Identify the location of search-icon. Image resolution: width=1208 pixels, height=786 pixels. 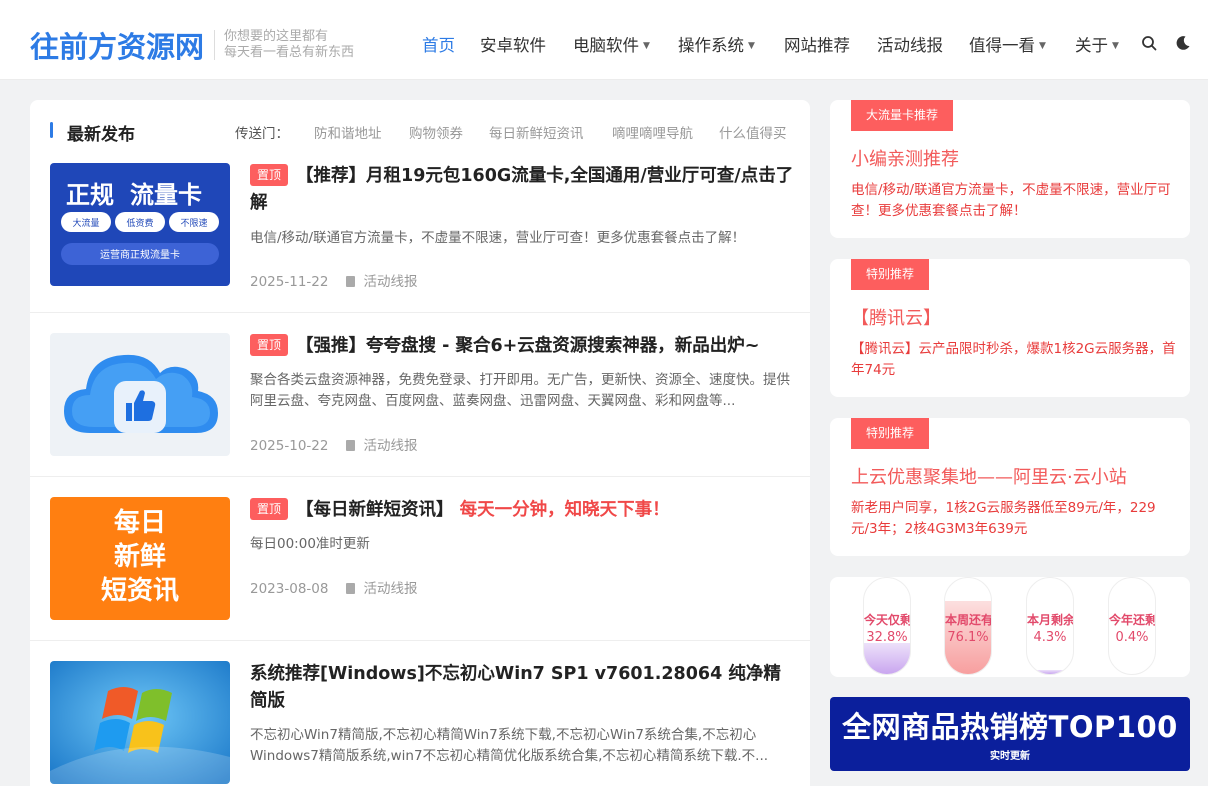
(1149, 43).